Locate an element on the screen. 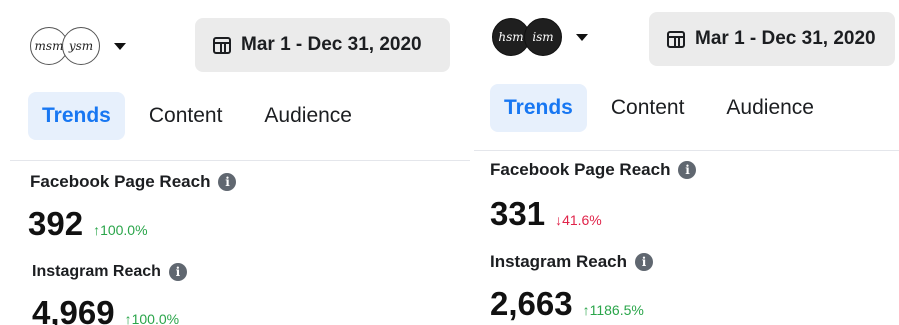 This screenshot has width=899, height=325. instagram-avatar: ism is located at coordinates (543, 37).